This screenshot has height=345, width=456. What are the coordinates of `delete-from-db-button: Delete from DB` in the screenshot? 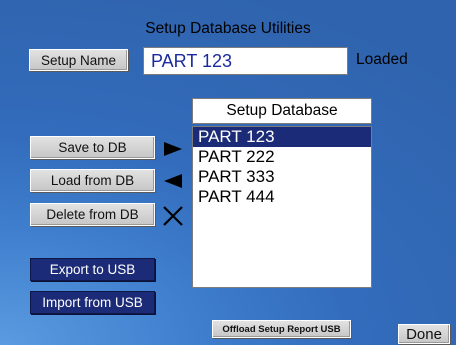 It's located at (92, 214).